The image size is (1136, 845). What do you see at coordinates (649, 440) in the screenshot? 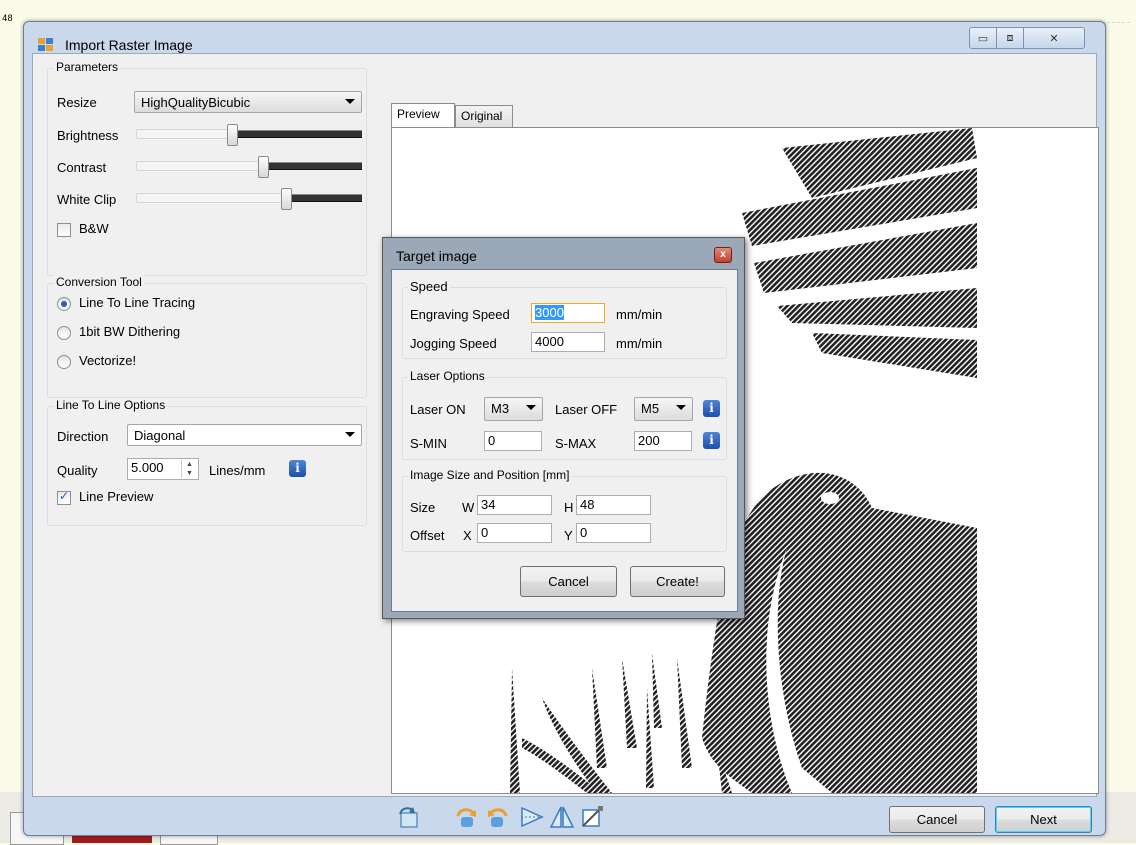
I see `s-max-value: 200` at bounding box center [649, 440].